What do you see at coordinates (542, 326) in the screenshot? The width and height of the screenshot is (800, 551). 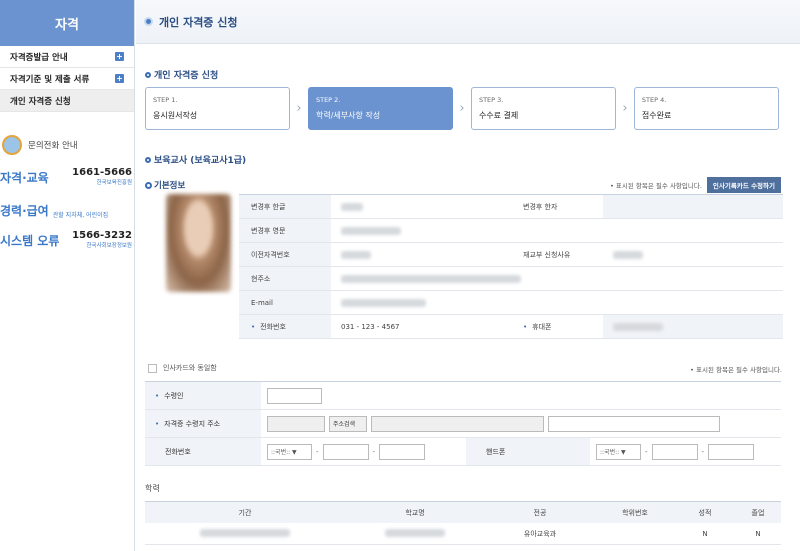 I see `mobile-label-text: 휴대폰` at bounding box center [542, 326].